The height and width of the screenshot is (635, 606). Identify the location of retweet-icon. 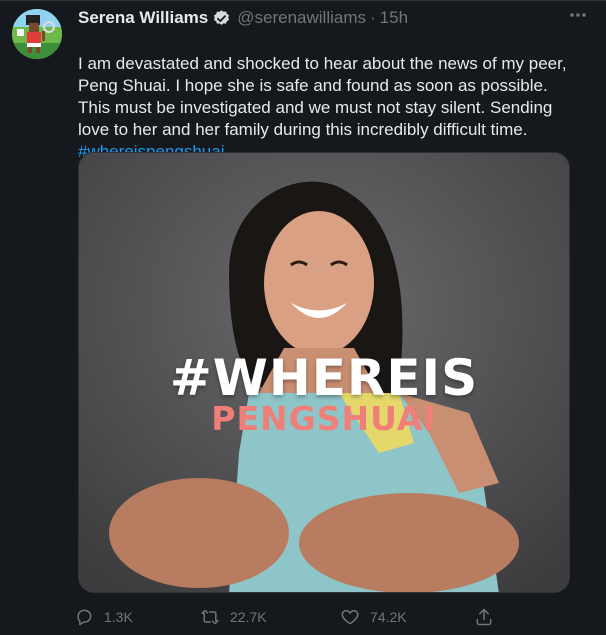
(210, 617).